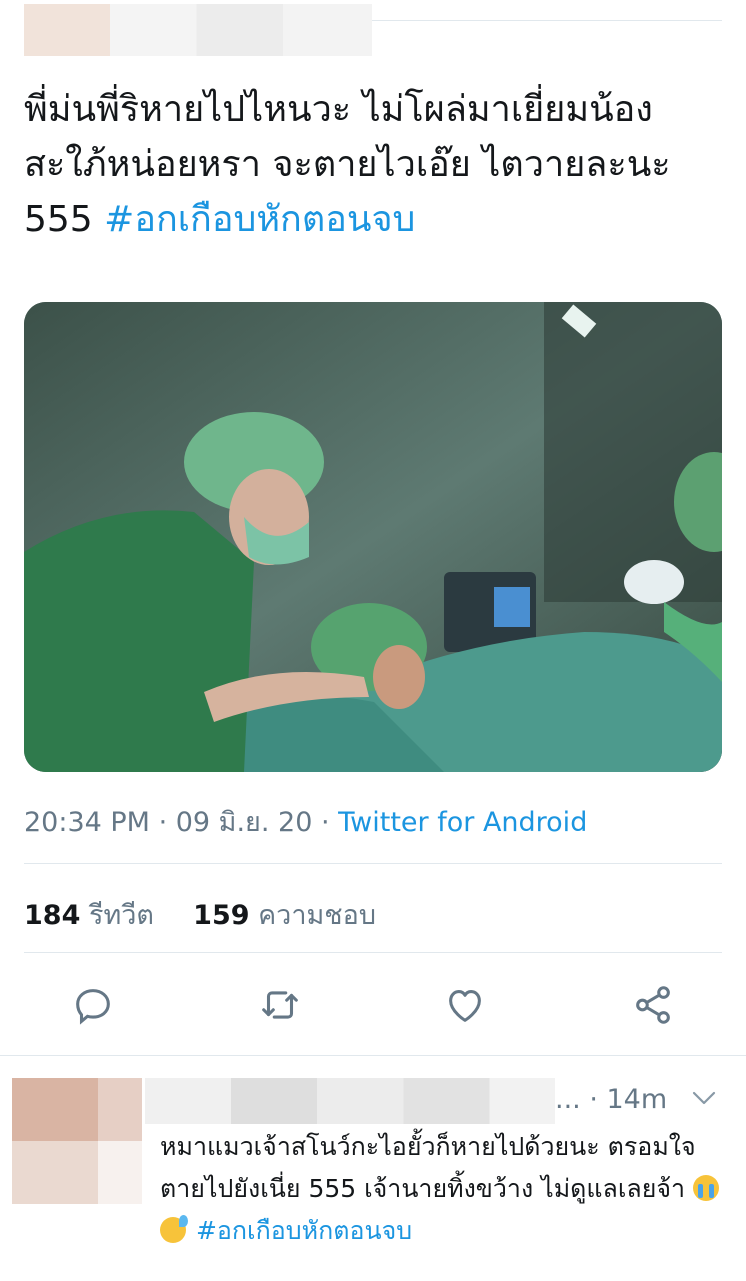  I want to click on tweet-hashtag-link: #อกเกือบหักตอนจบ, so click(259, 219).